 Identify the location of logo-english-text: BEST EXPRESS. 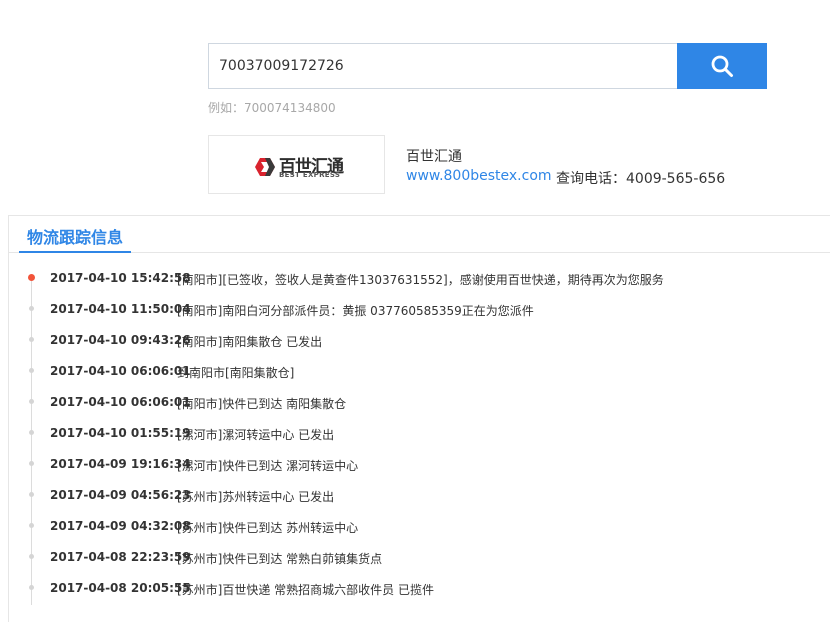
(310, 175).